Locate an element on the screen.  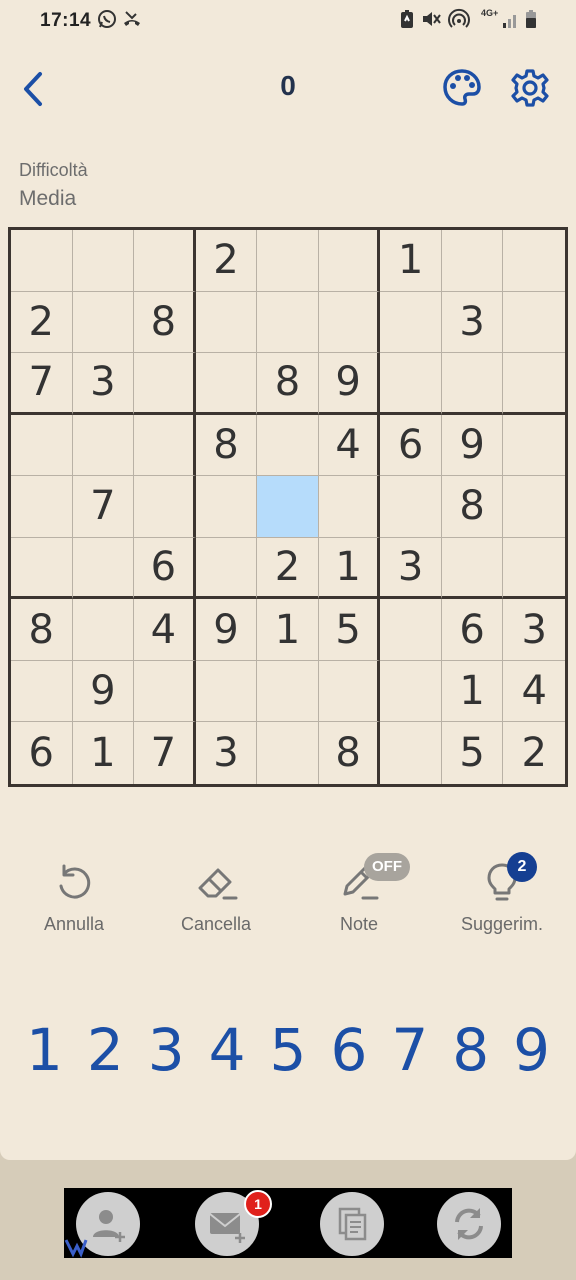
number-key-6: 6 is located at coordinates (348, 1050).